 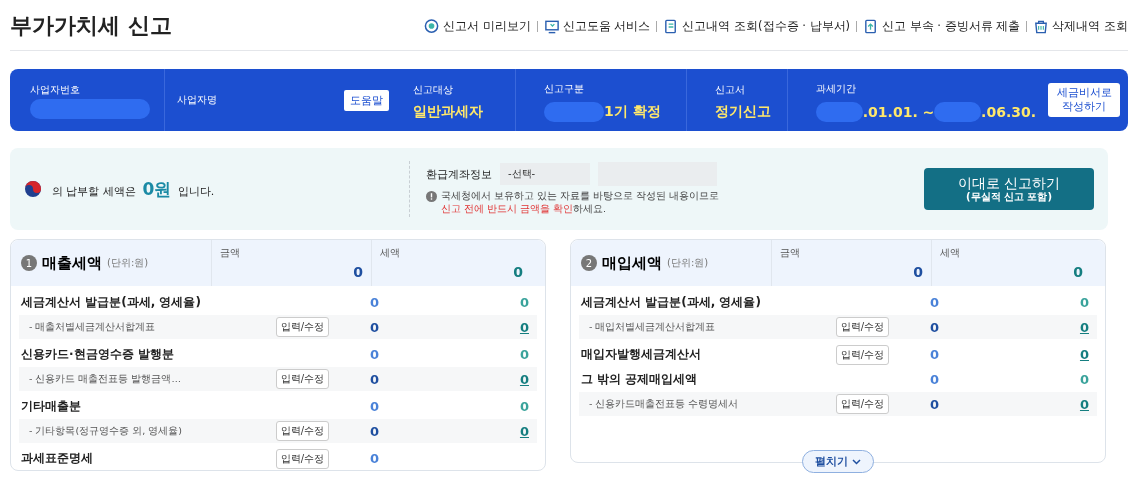 What do you see at coordinates (105, 431) in the screenshot?
I see `row-label: - 기타항목(정규영수증 외, 영세율)` at bounding box center [105, 431].